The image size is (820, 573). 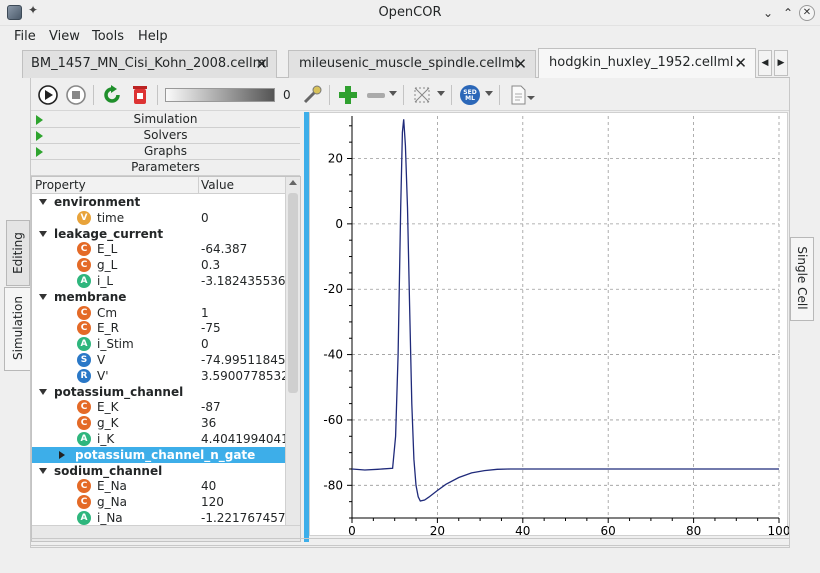 I want to click on parameter-value: 4.4041994041, so click(x=243, y=439).